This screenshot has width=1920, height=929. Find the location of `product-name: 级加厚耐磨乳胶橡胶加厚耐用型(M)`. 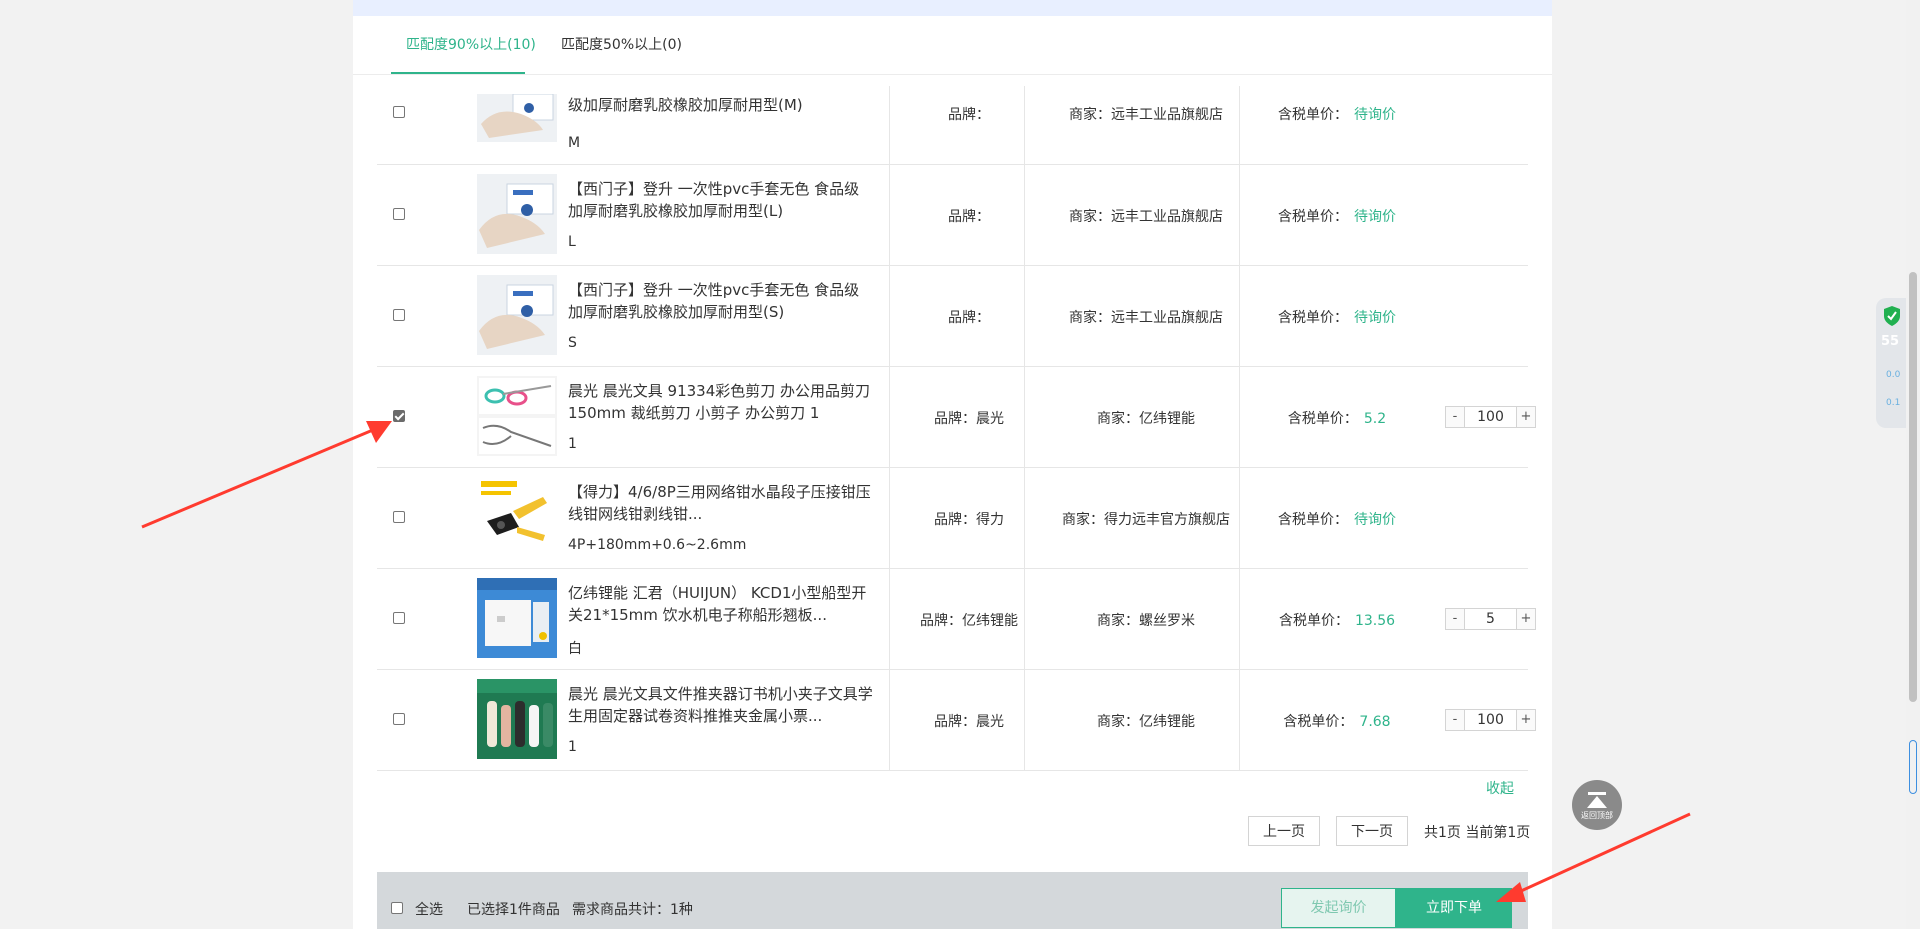

product-name: 级加厚耐磨乳胶橡胶加厚耐用型(M) is located at coordinates (720, 105).